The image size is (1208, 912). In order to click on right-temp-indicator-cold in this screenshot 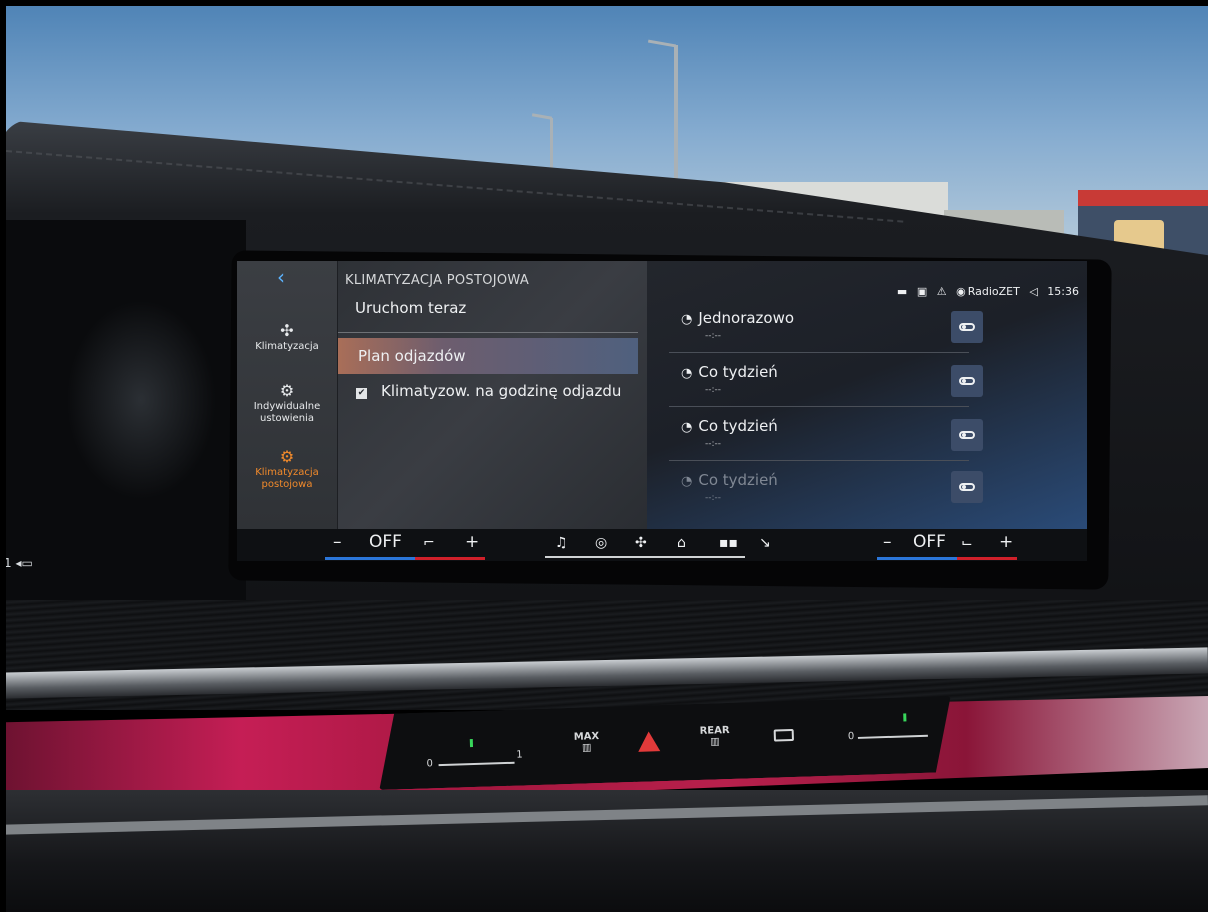, I will do `click(917, 558)`.